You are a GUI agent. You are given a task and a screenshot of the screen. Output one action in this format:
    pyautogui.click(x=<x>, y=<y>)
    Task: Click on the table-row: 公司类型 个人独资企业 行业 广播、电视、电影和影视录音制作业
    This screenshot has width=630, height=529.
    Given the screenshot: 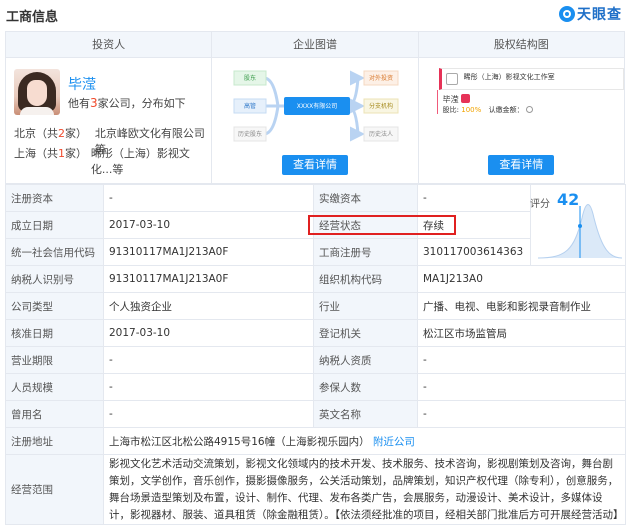 What is the action you would take?
    pyautogui.click(x=315, y=306)
    